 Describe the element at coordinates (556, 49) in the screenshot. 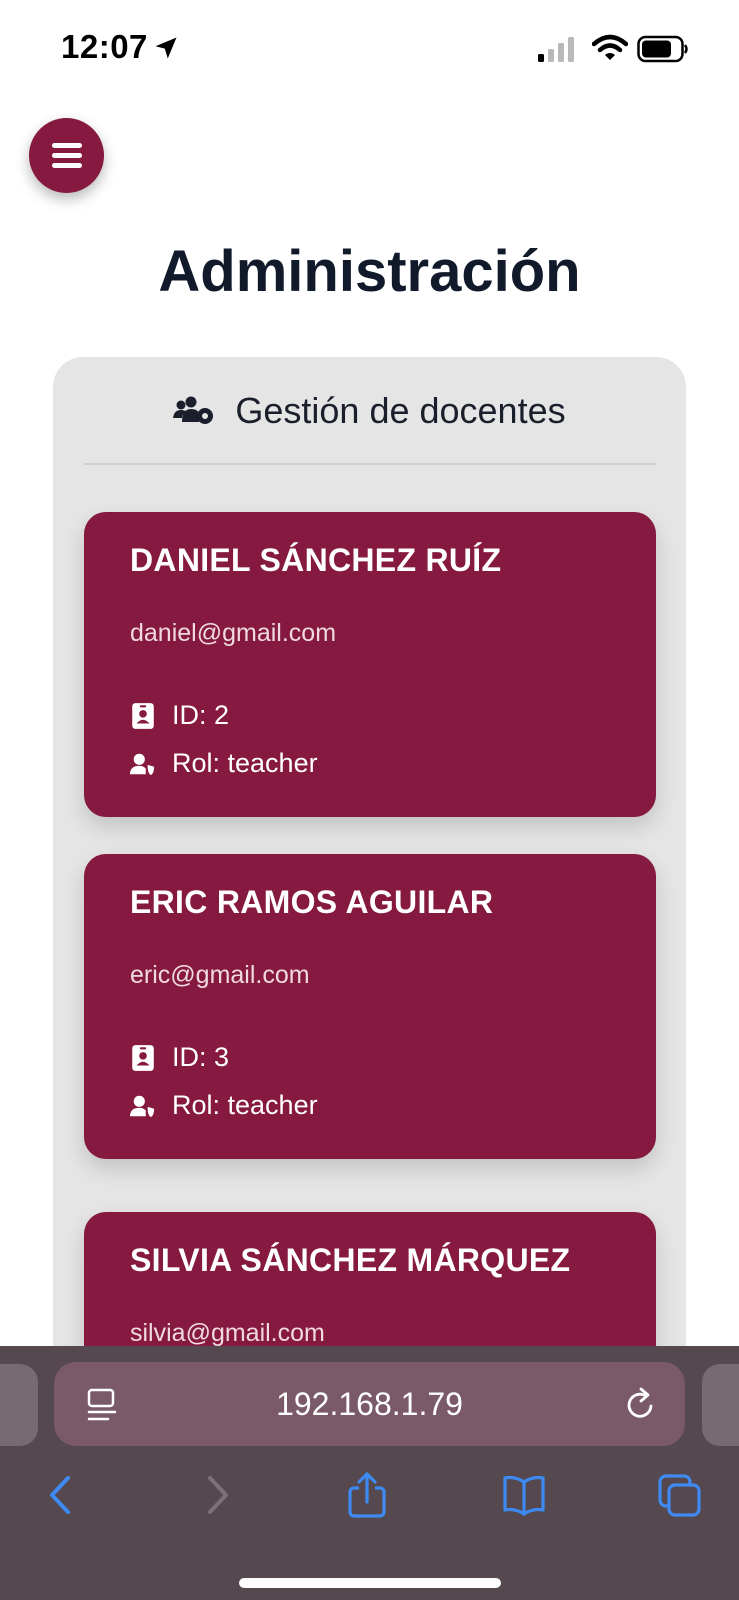

I see `cellular-signal-icon` at that location.